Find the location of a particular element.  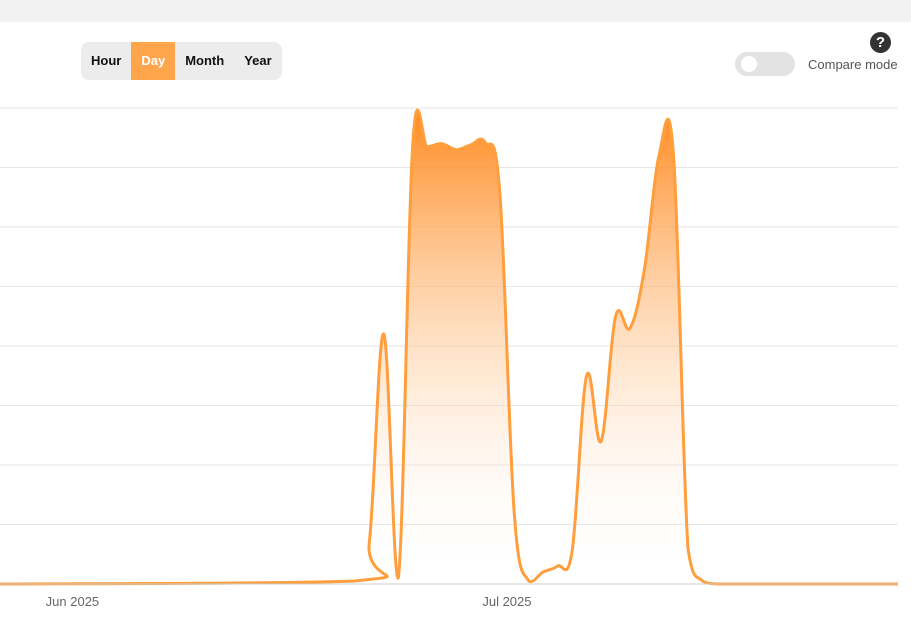

x-tick-label: Jun 2025 is located at coordinates (73, 601).